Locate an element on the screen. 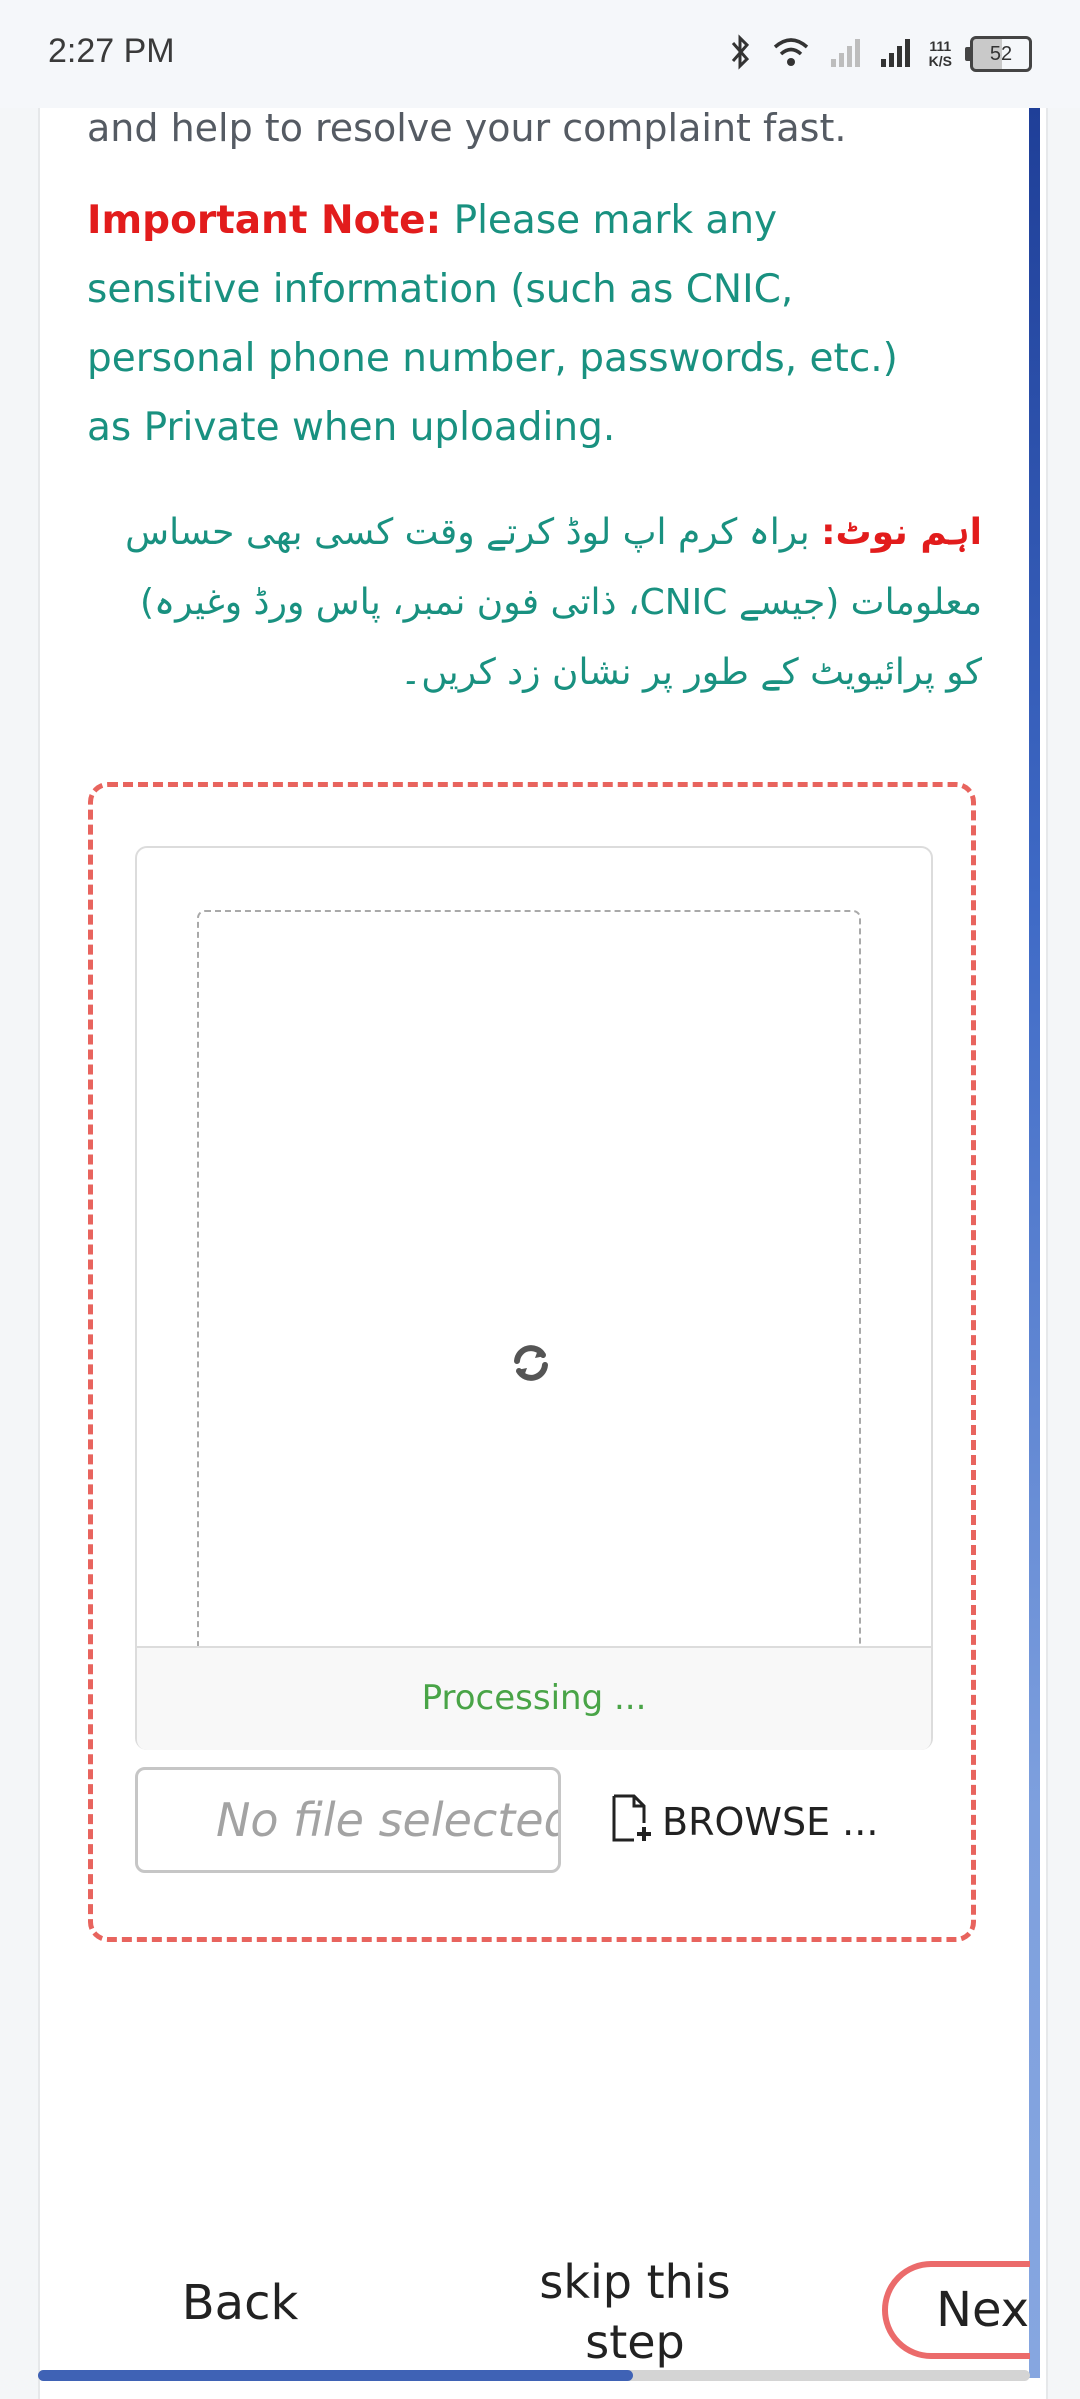 Image resolution: width=1080 pixels, height=2399 pixels. network-speed-value: 111 is located at coordinates (940, 46).